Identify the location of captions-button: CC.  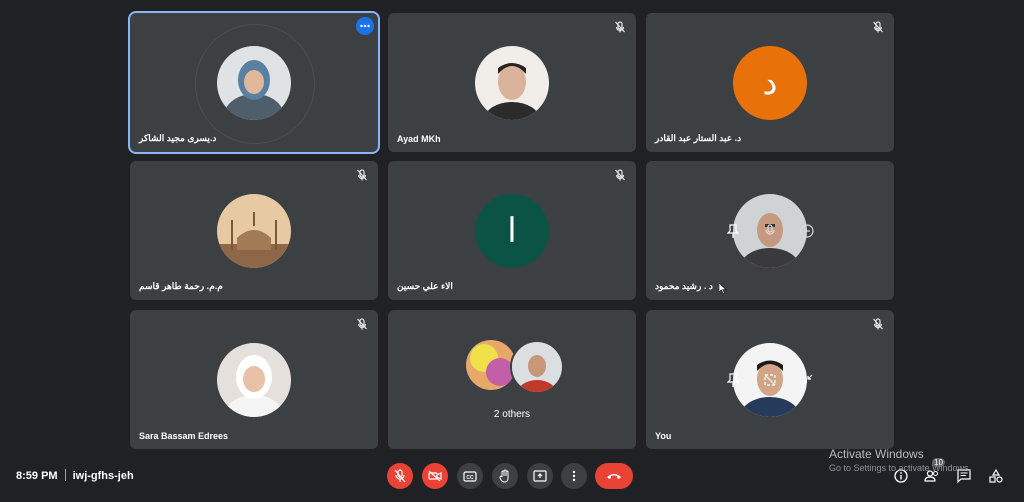
(470, 476).